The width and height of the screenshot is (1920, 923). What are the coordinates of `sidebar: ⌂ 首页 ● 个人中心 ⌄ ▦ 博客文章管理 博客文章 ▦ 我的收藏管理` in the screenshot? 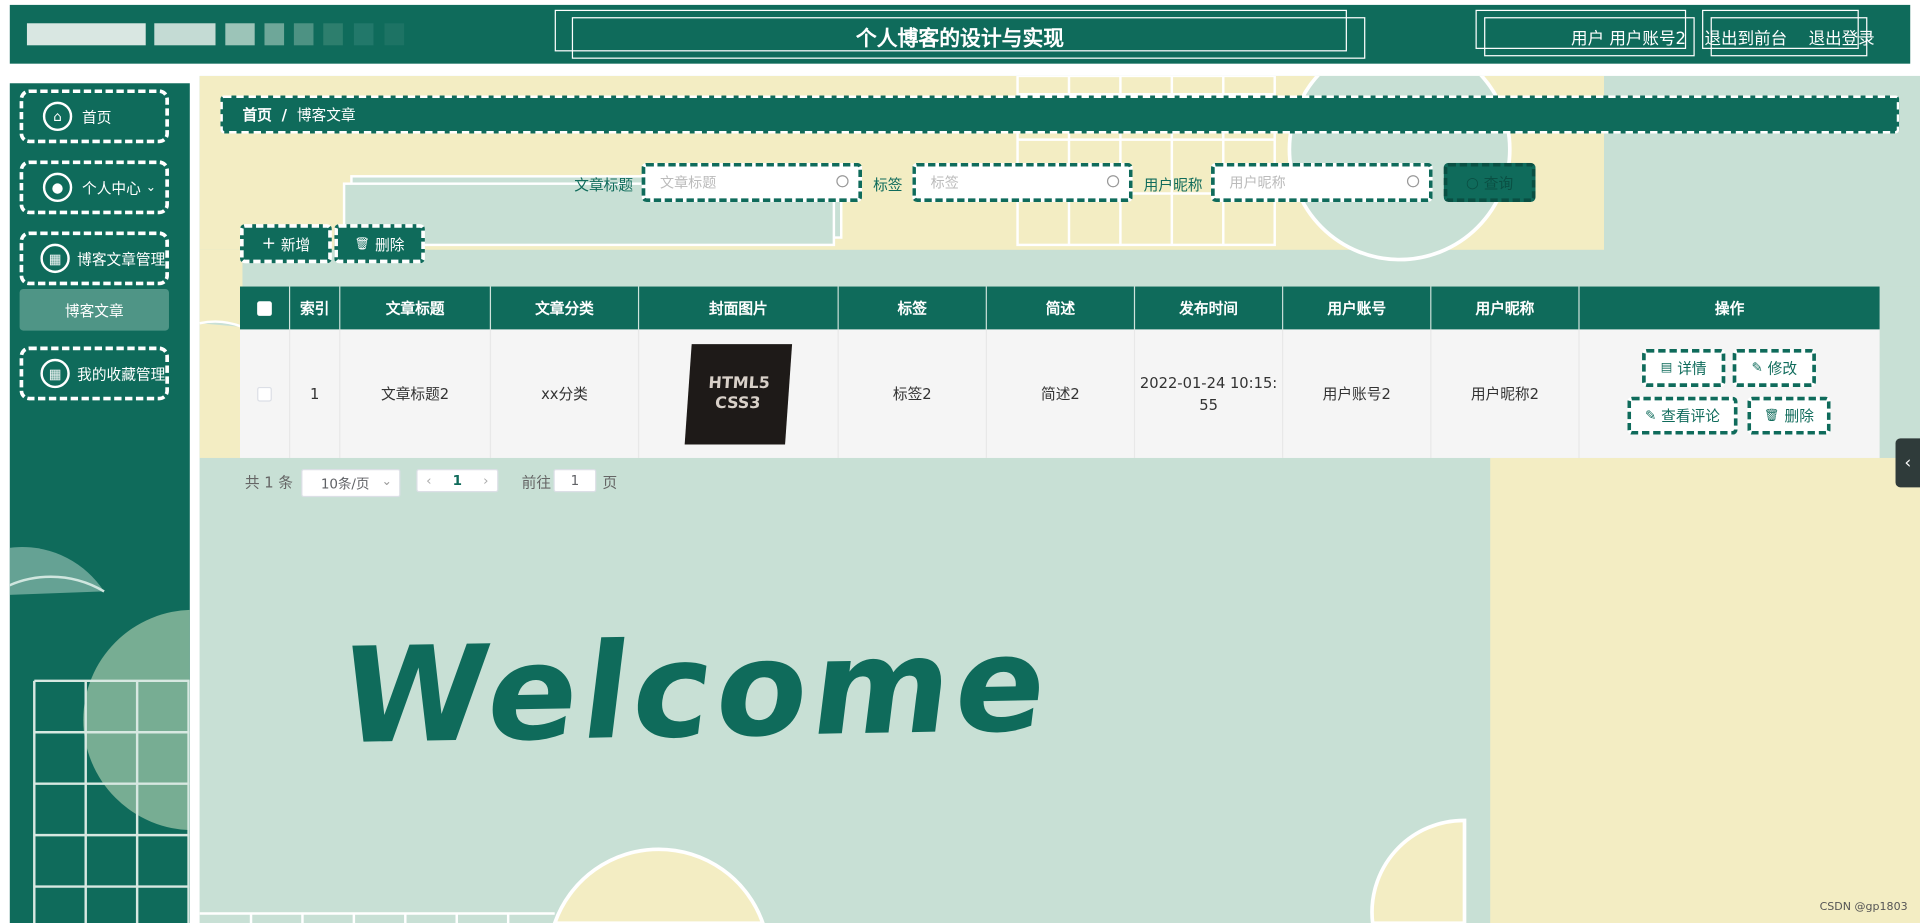 It's located at (99, 503).